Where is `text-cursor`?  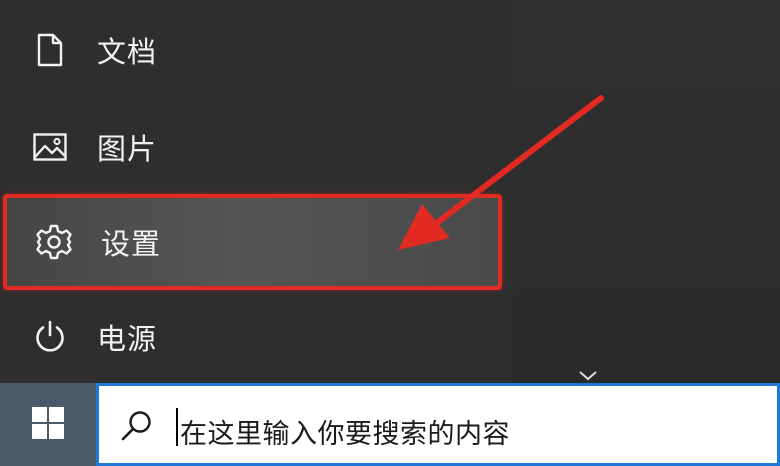
text-cursor is located at coordinates (177, 427).